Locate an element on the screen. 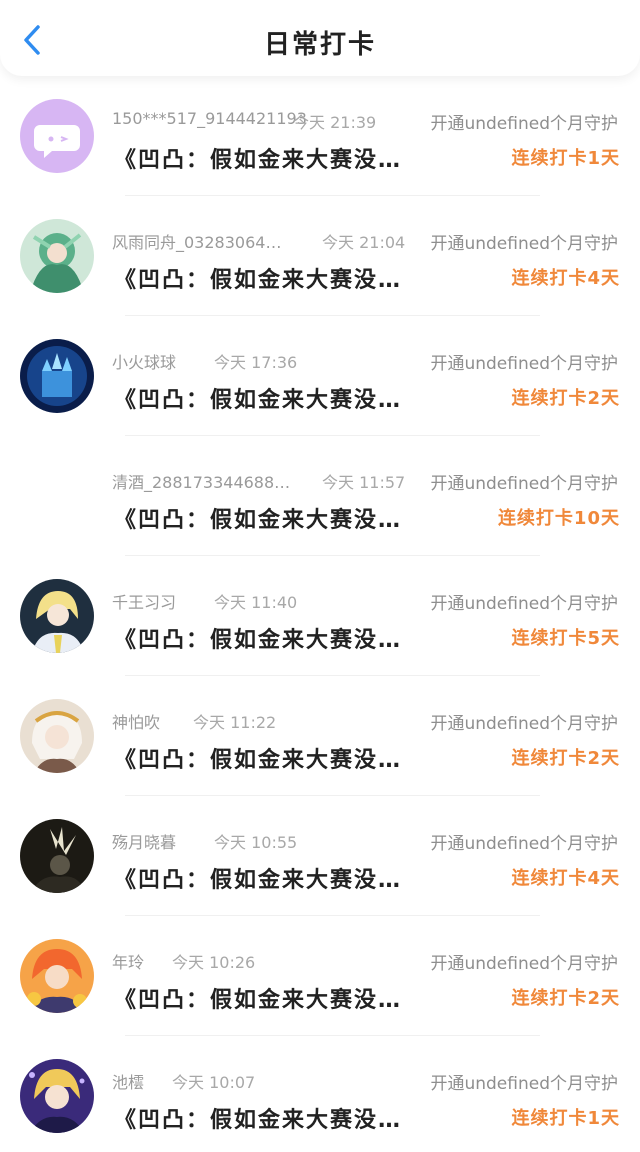  orange-anime-avatar-icon is located at coordinates (57, 976).